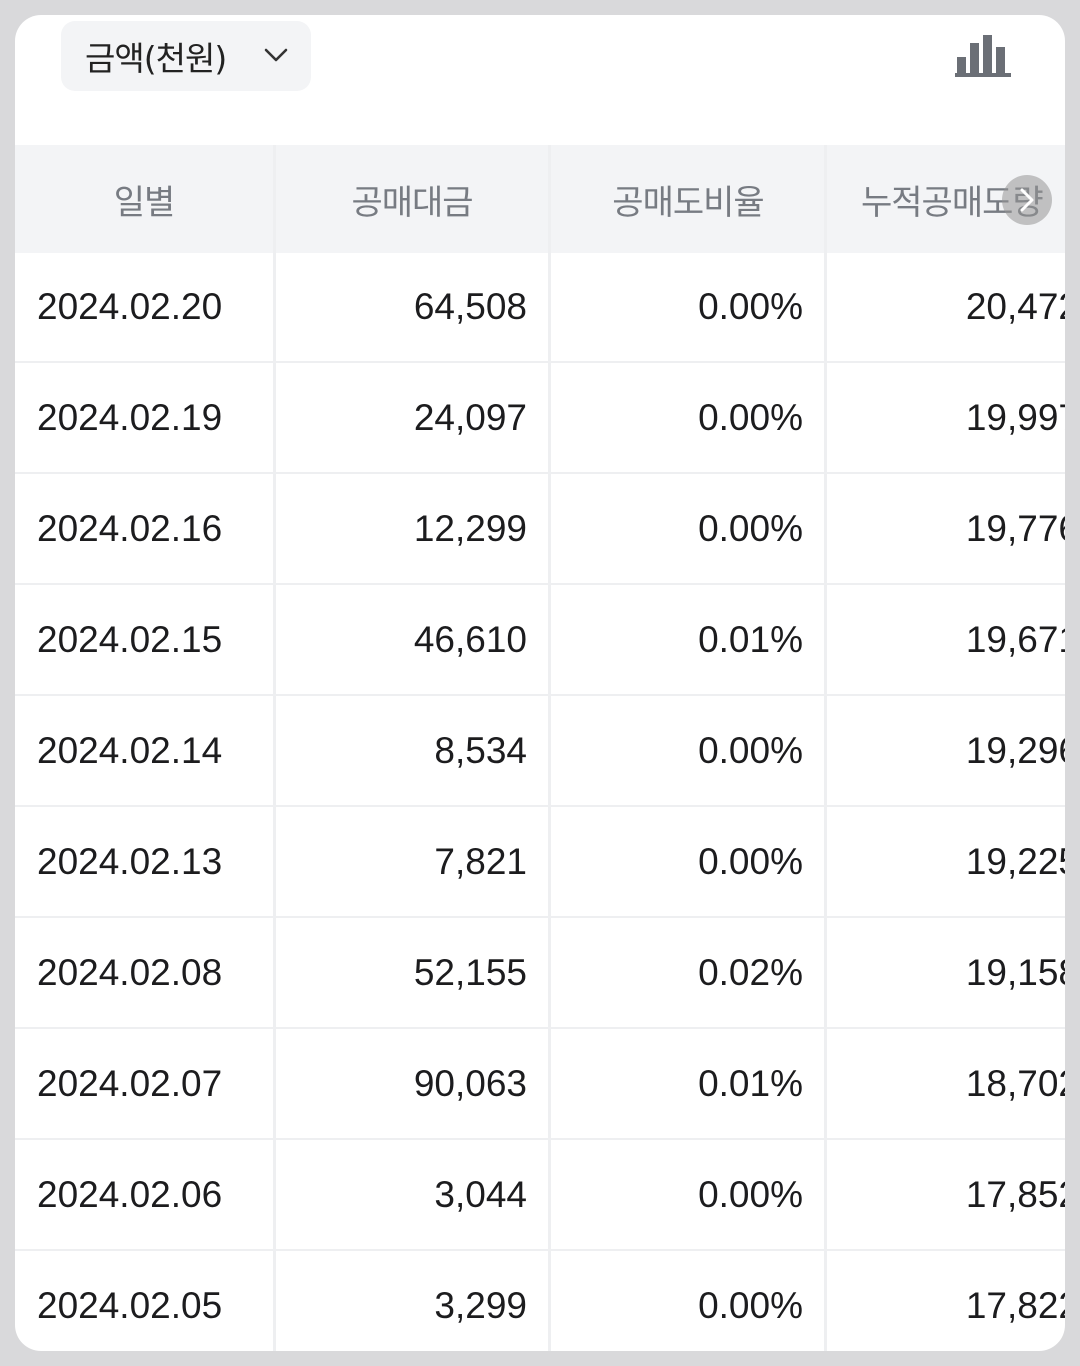 The width and height of the screenshot is (1080, 1366). What do you see at coordinates (1015, 972) in the screenshot?
I see `cell-cumulative: 19,158` at bounding box center [1015, 972].